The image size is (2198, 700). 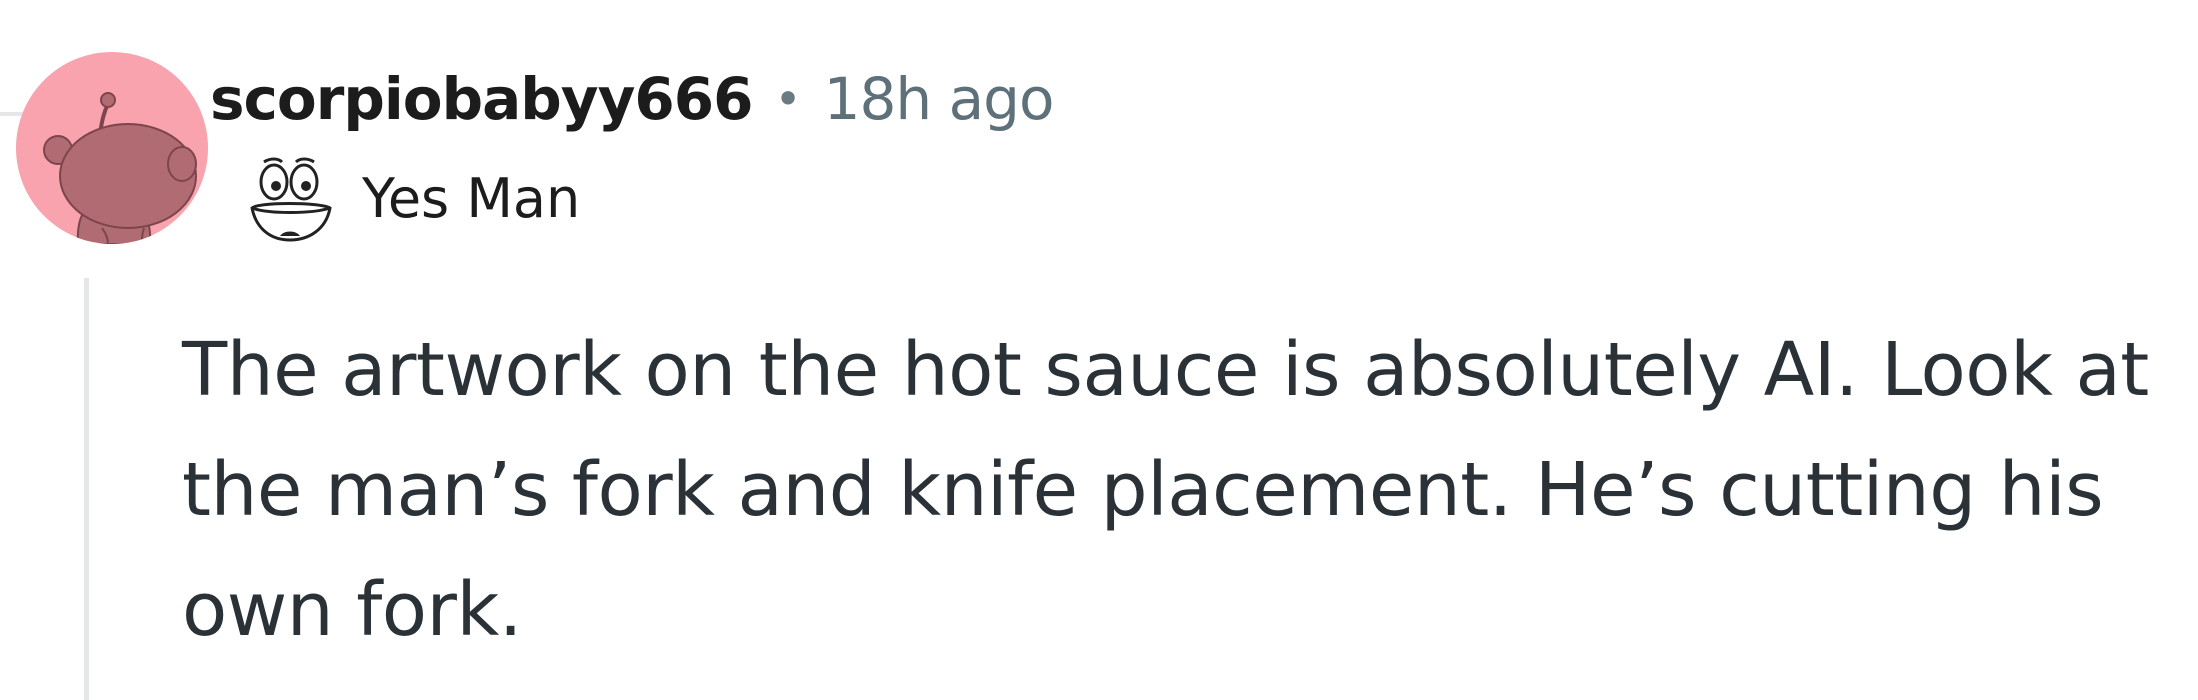 What do you see at coordinates (471, 198) in the screenshot?
I see `flair-label: Yes Man` at bounding box center [471, 198].